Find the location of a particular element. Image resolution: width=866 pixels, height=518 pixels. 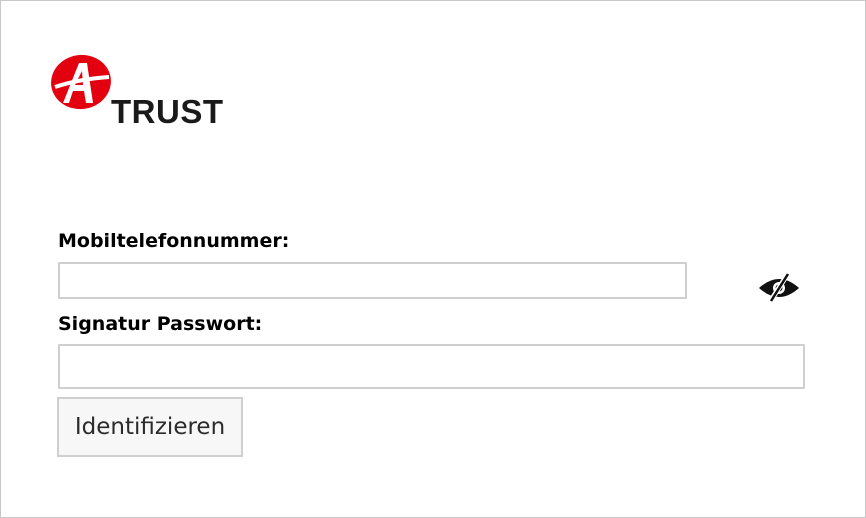

logo-text: TRUST is located at coordinates (167, 111).